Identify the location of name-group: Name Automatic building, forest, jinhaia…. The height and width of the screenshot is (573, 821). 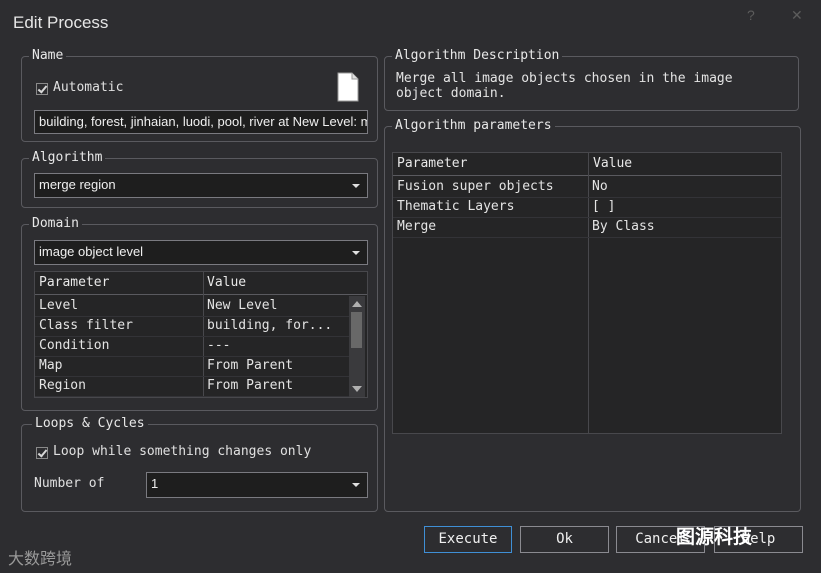
(199, 95).